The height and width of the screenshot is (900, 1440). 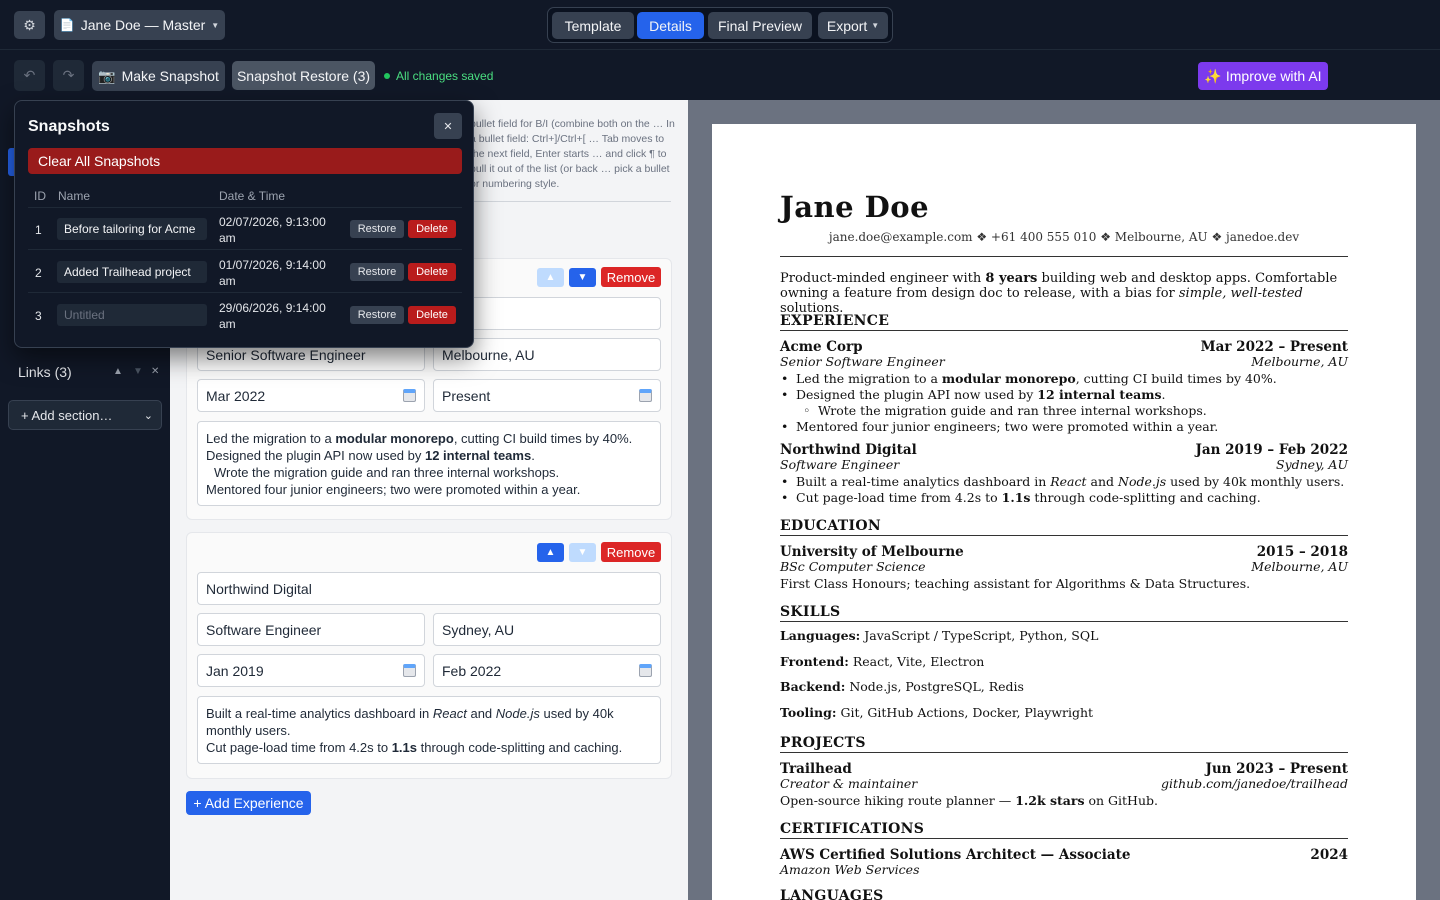 I want to click on export-menu-button: Export ▼, so click(x=853, y=25).